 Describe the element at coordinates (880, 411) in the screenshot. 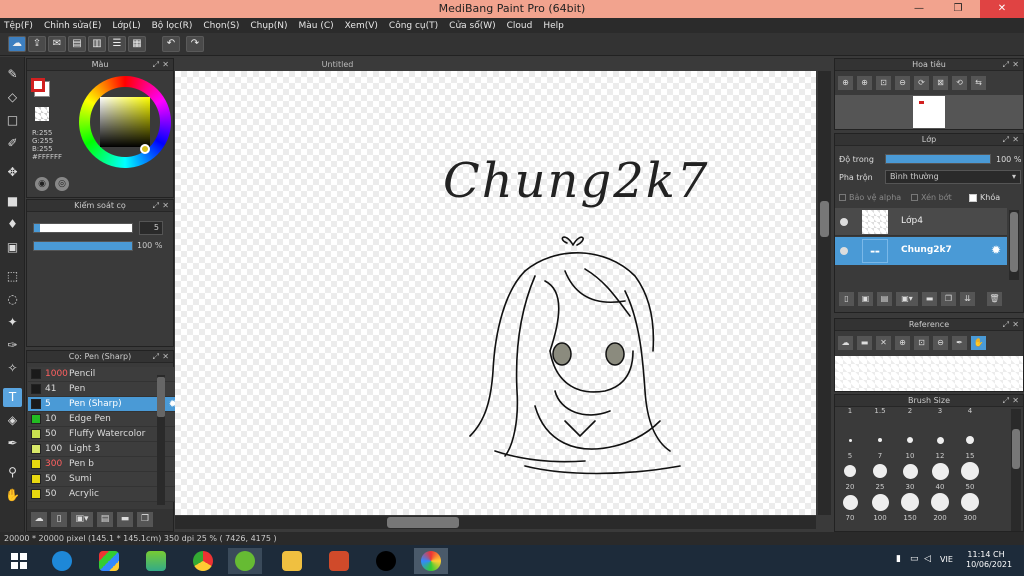

I see `brush-size-label: 1.5` at that location.